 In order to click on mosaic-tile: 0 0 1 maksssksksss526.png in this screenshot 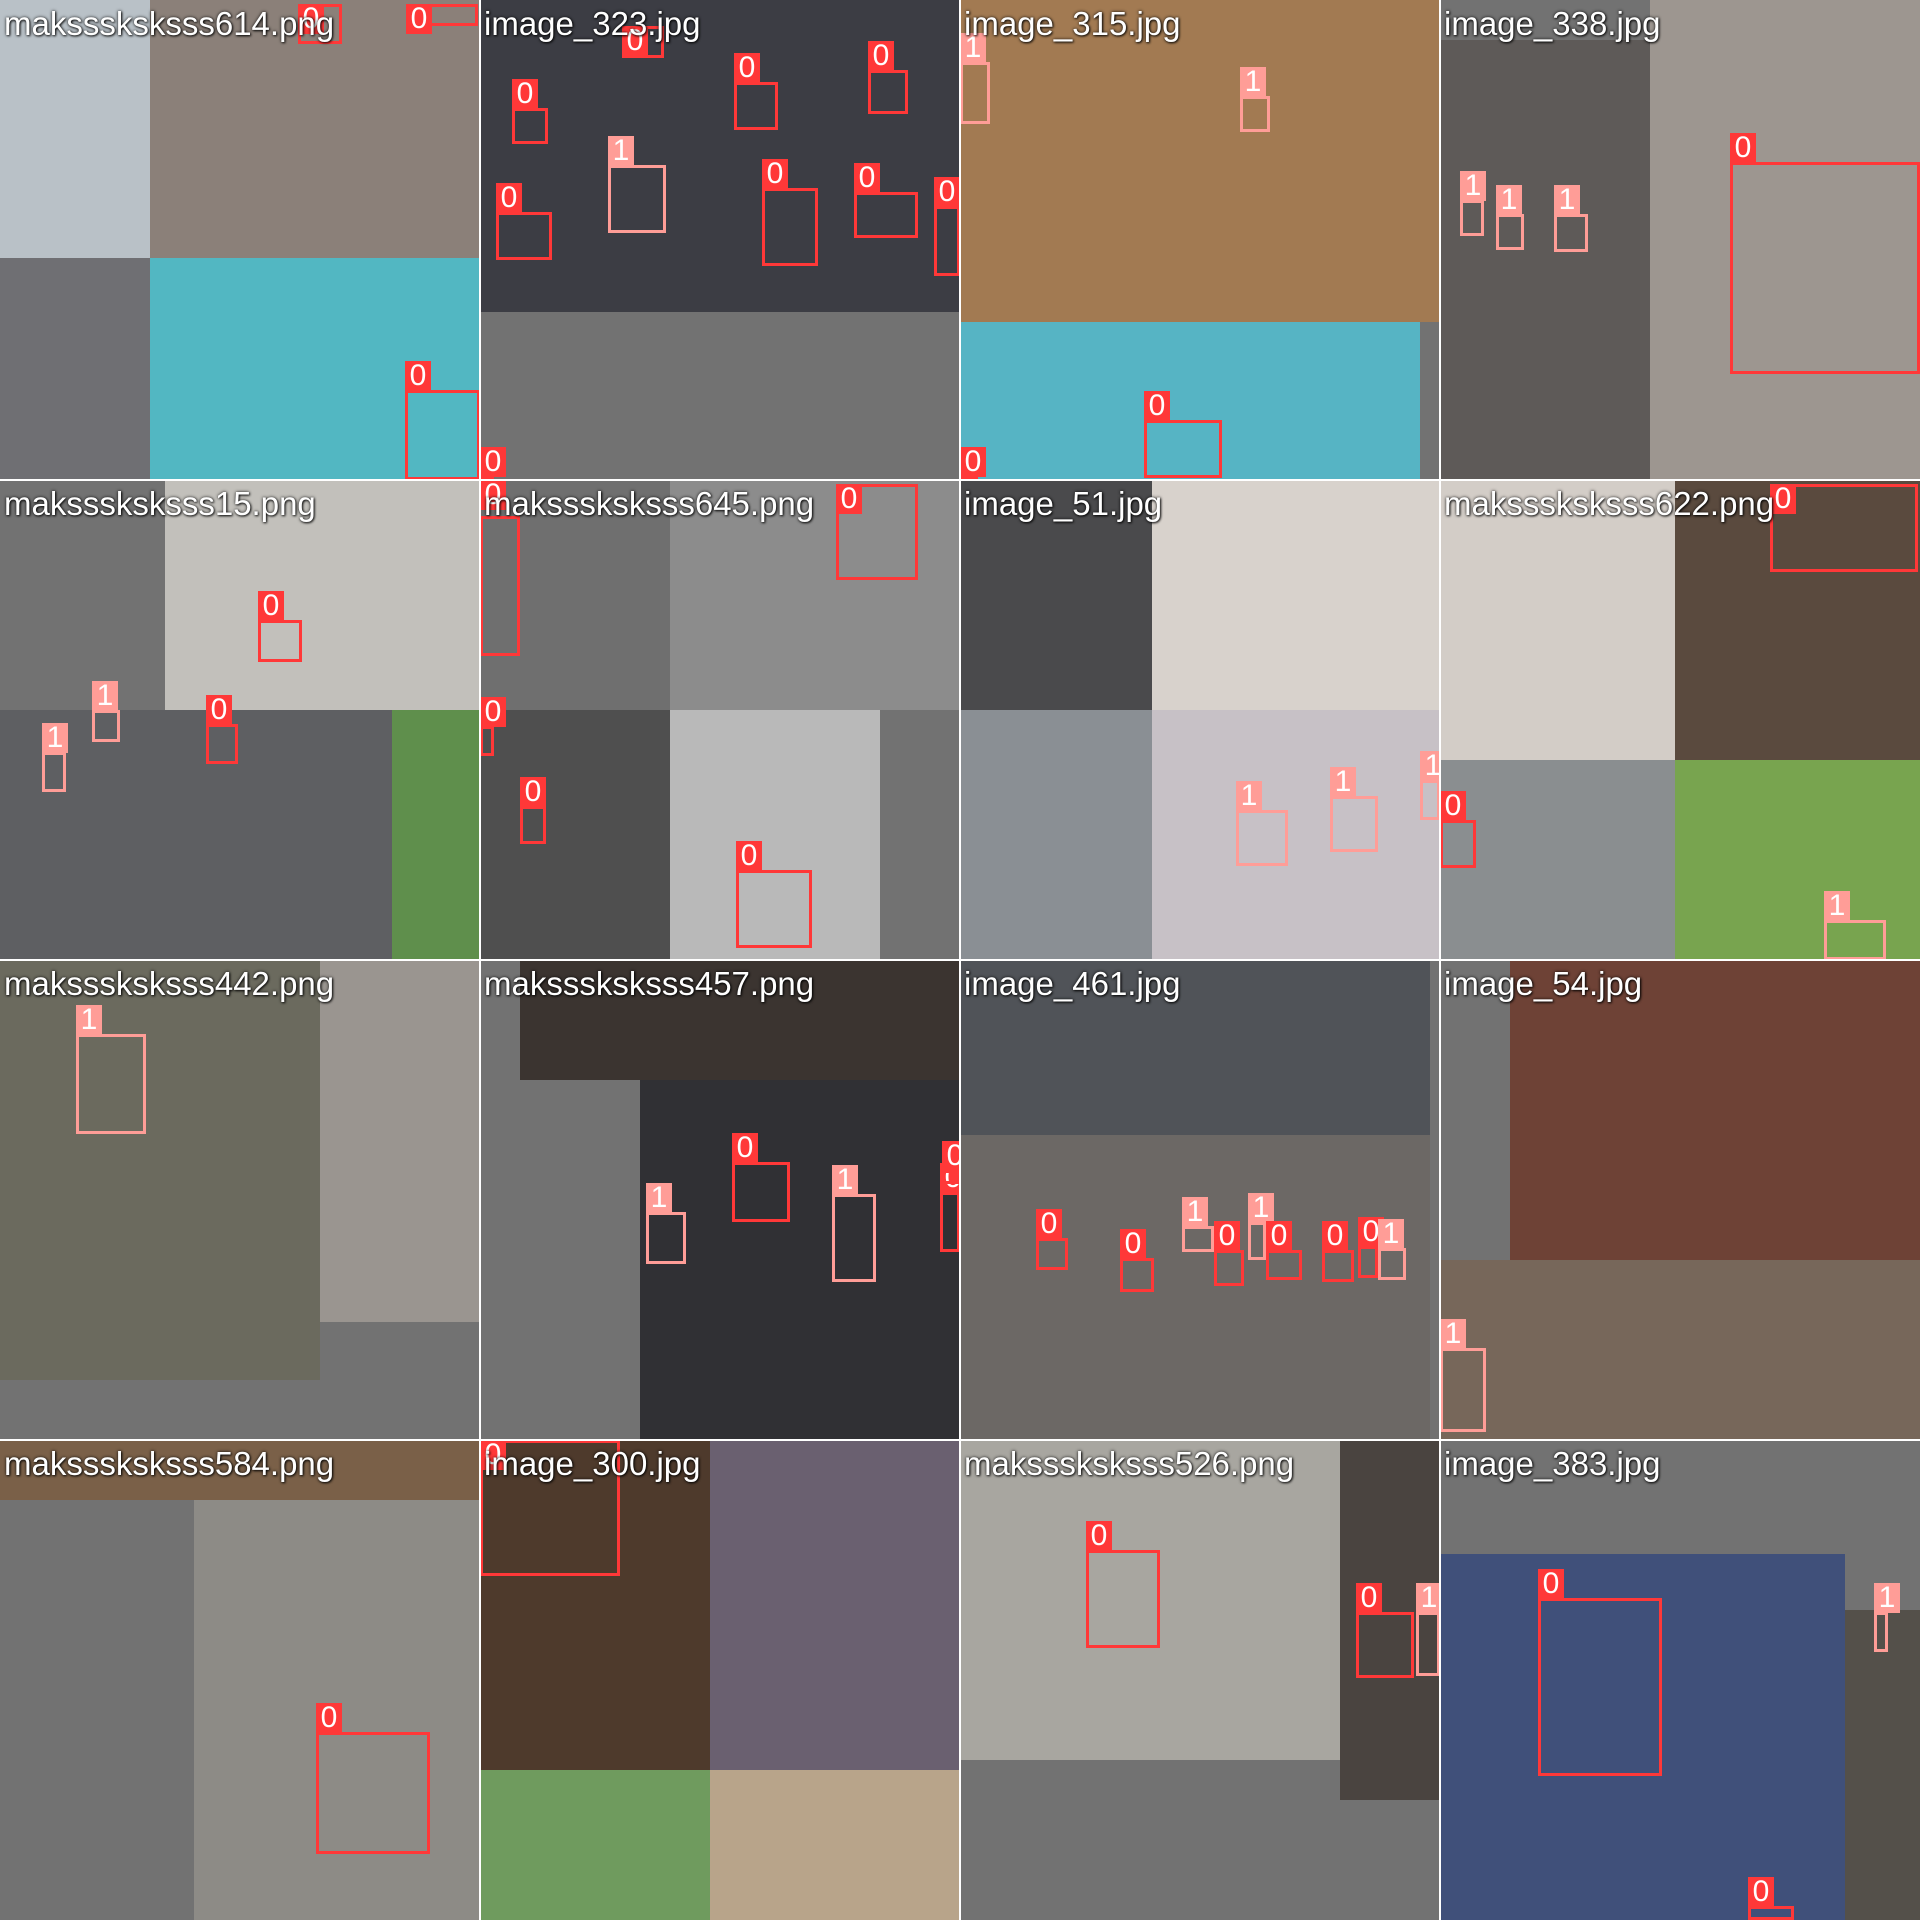, I will do `click(1200, 1680)`.